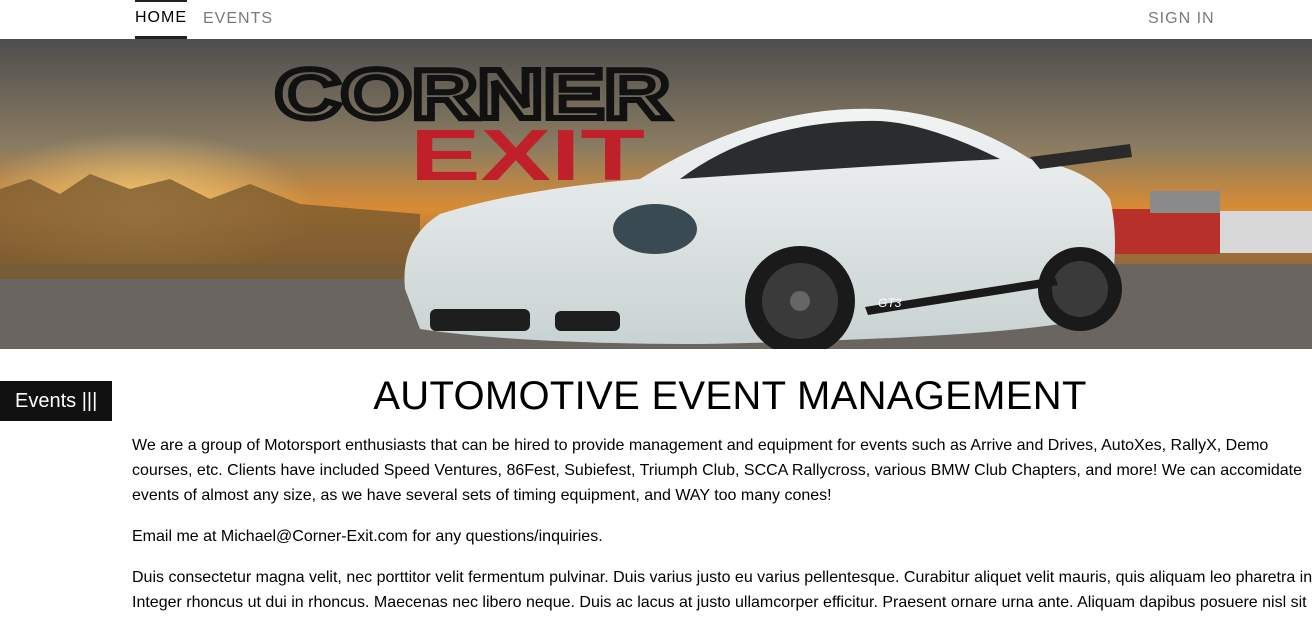 Image resolution: width=1312 pixels, height=631 pixels. I want to click on car-badge: GT3, so click(890, 303).